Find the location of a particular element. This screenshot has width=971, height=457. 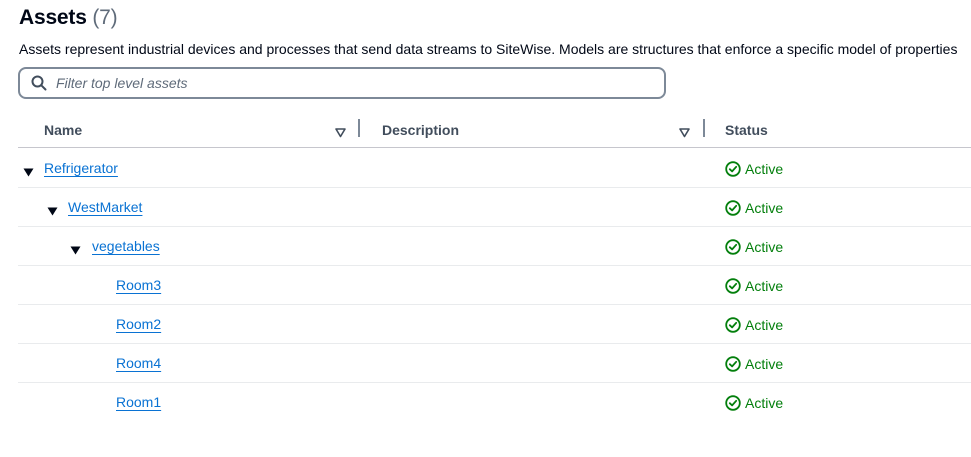

page-header: Assets (7) is located at coordinates (68, 18).